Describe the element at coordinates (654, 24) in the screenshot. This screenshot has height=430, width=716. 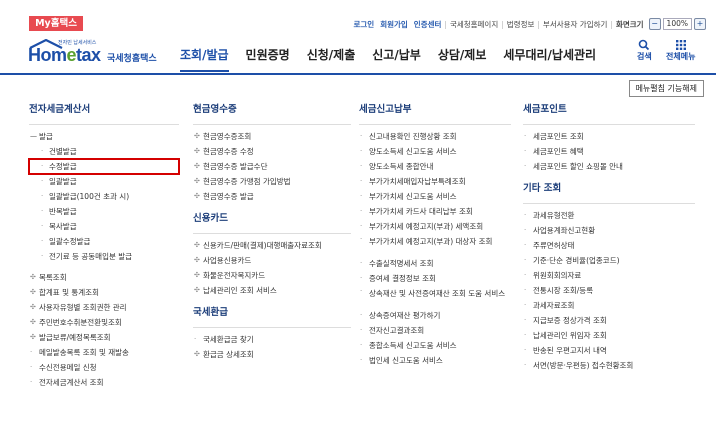
I see `zoom-out-button: −` at that location.